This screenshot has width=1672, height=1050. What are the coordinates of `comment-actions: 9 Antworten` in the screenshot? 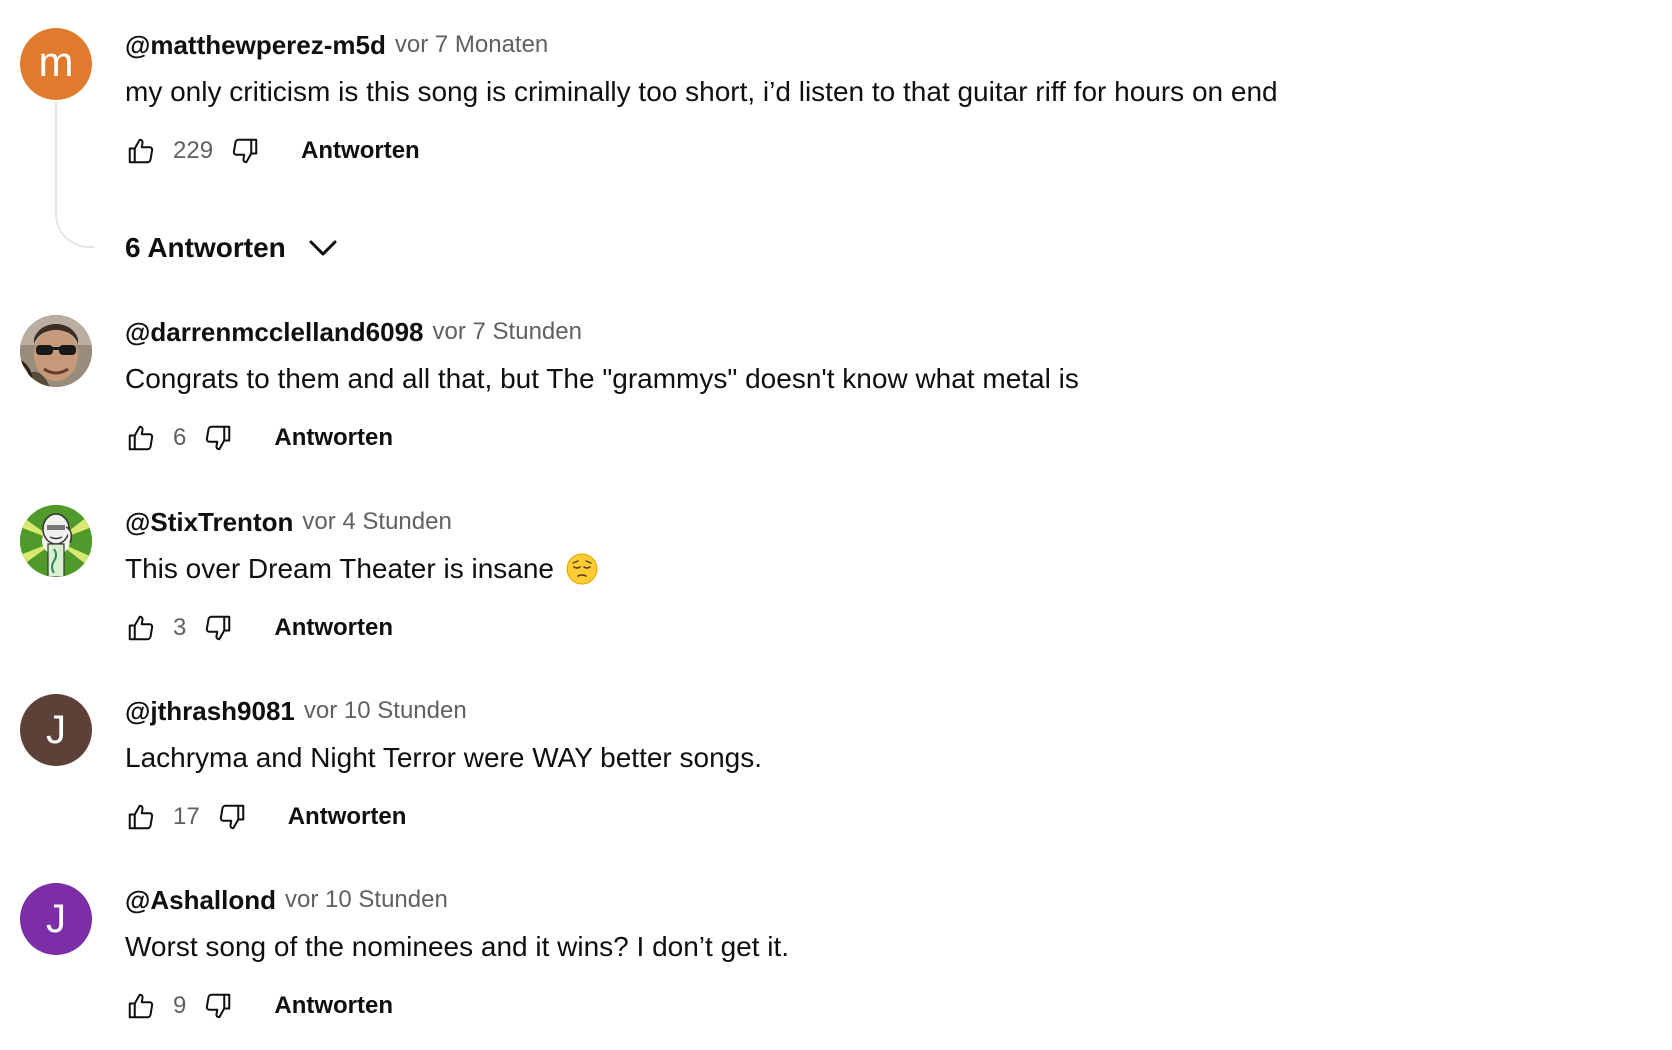 It's located at (259, 1006).